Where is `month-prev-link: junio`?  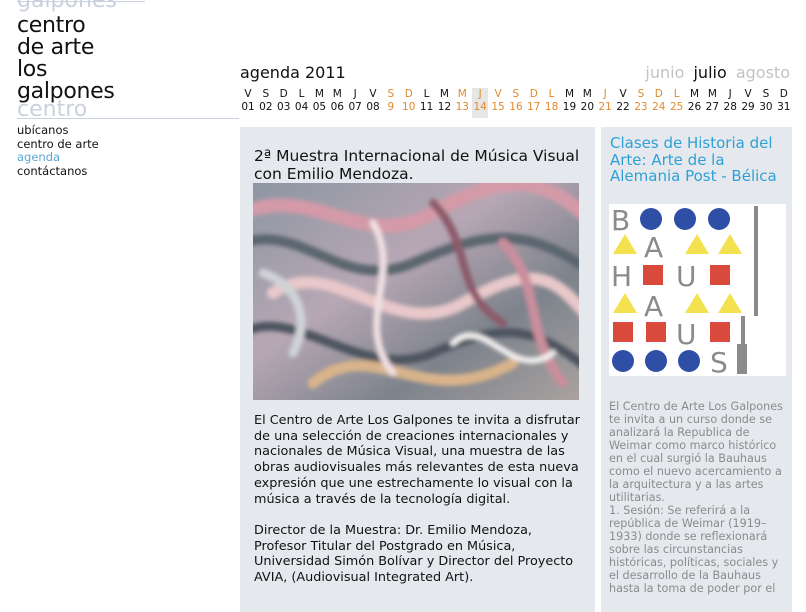
month-prev-link: junio is located at coordinates (664, 72).